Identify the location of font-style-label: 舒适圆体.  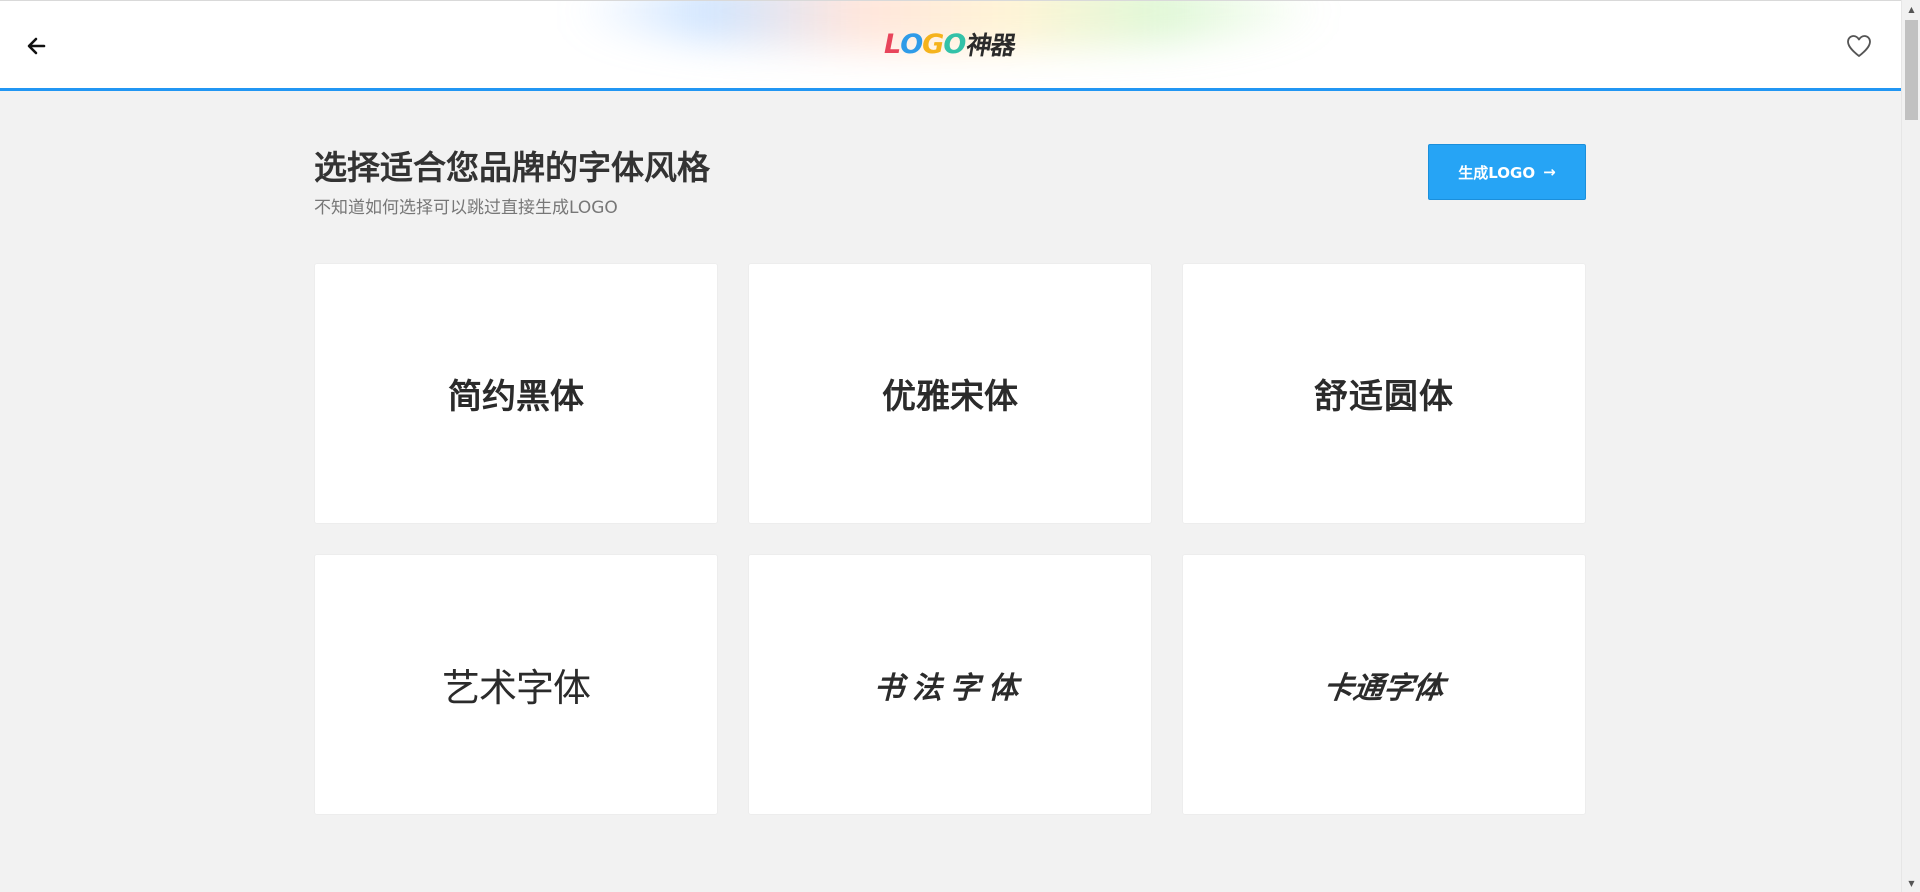
(1384, 397).